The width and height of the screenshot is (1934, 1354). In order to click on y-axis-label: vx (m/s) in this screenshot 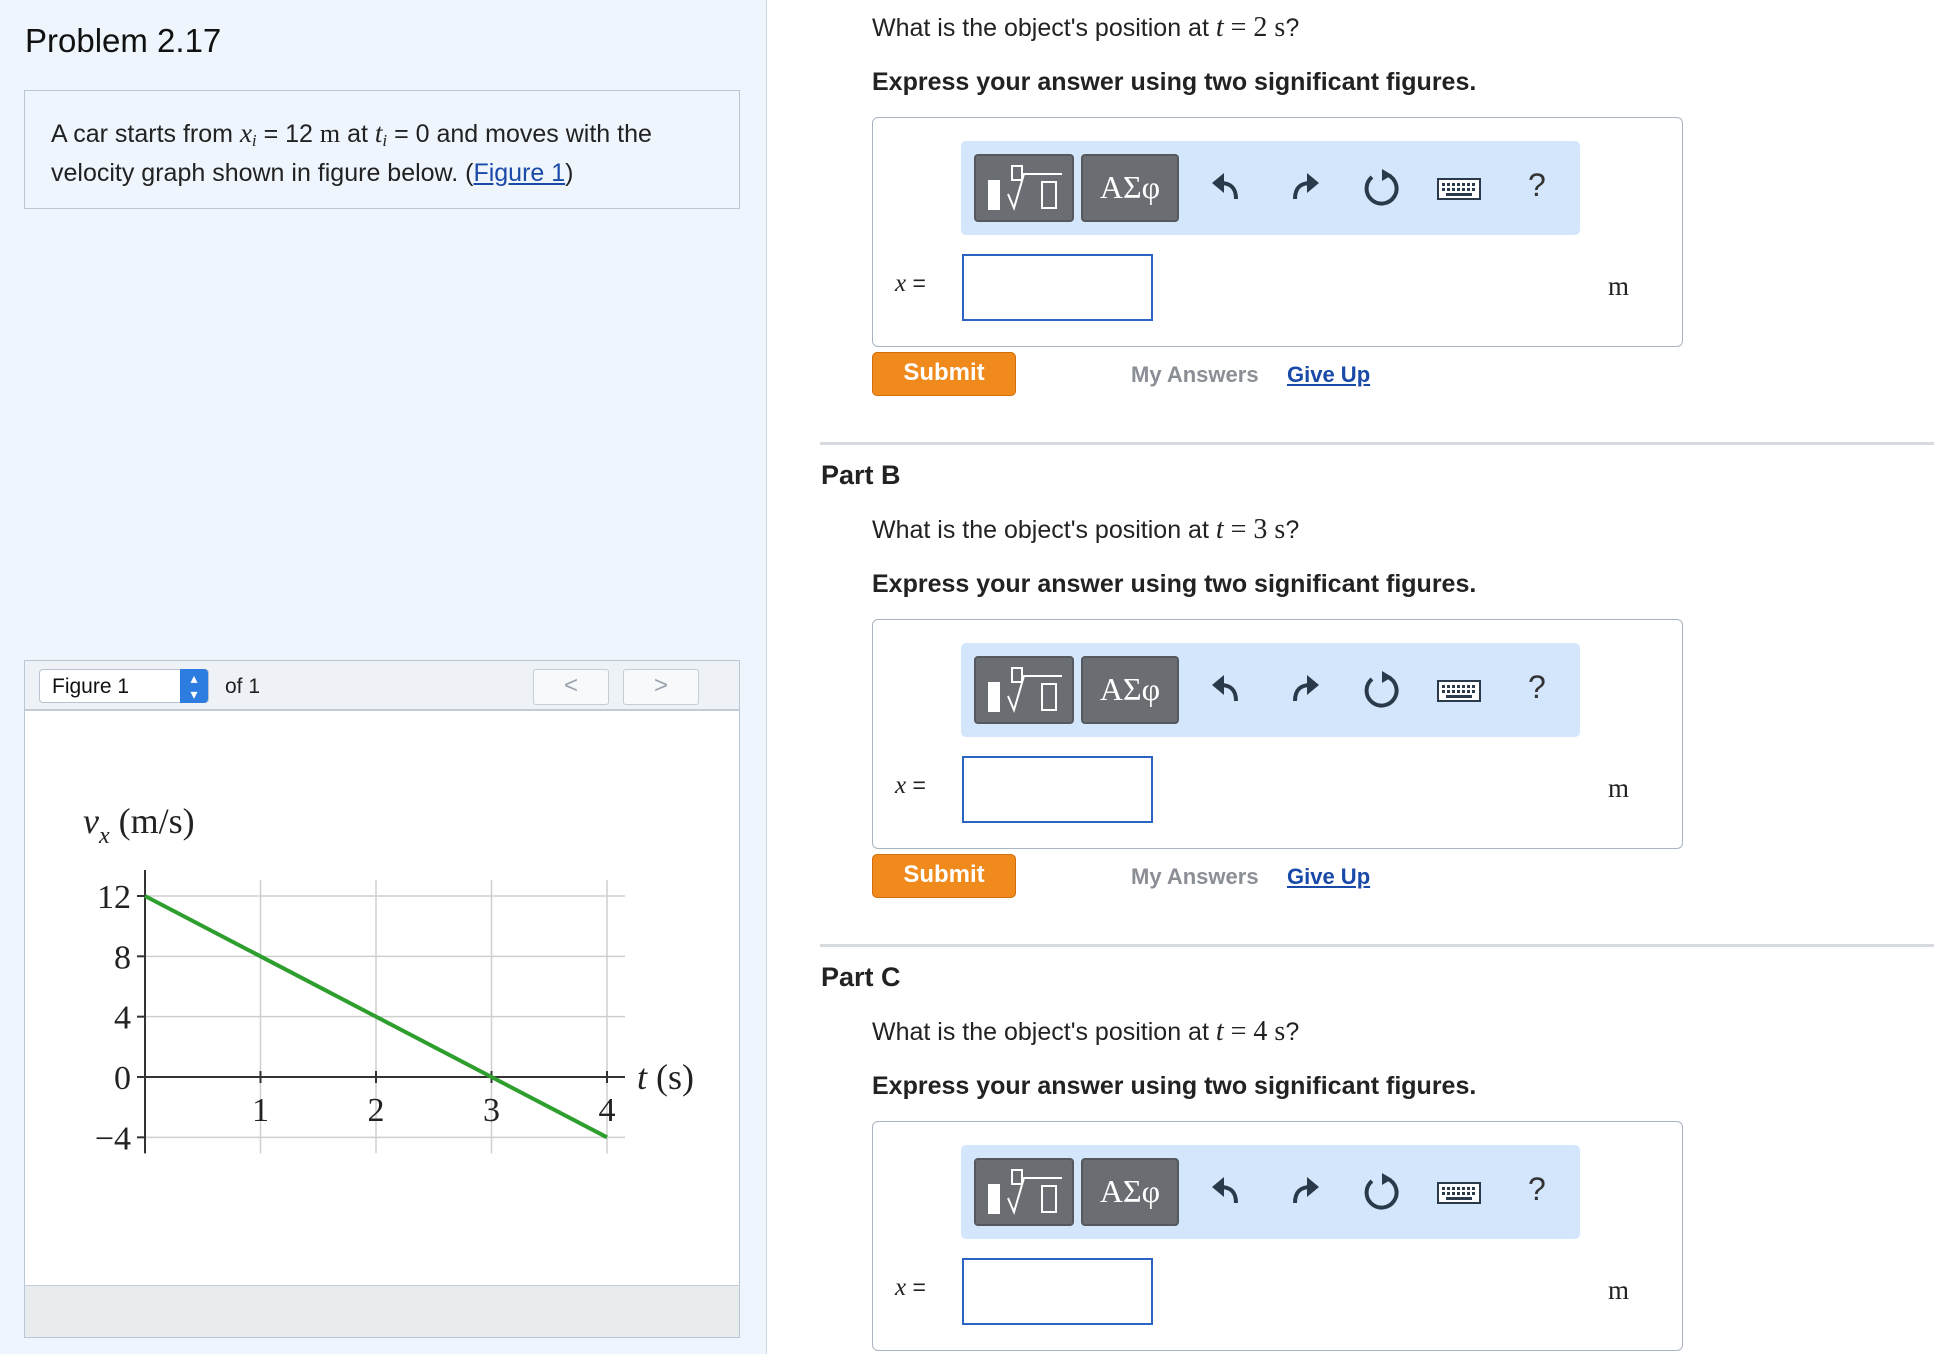, I will do `click(139, 825)`.